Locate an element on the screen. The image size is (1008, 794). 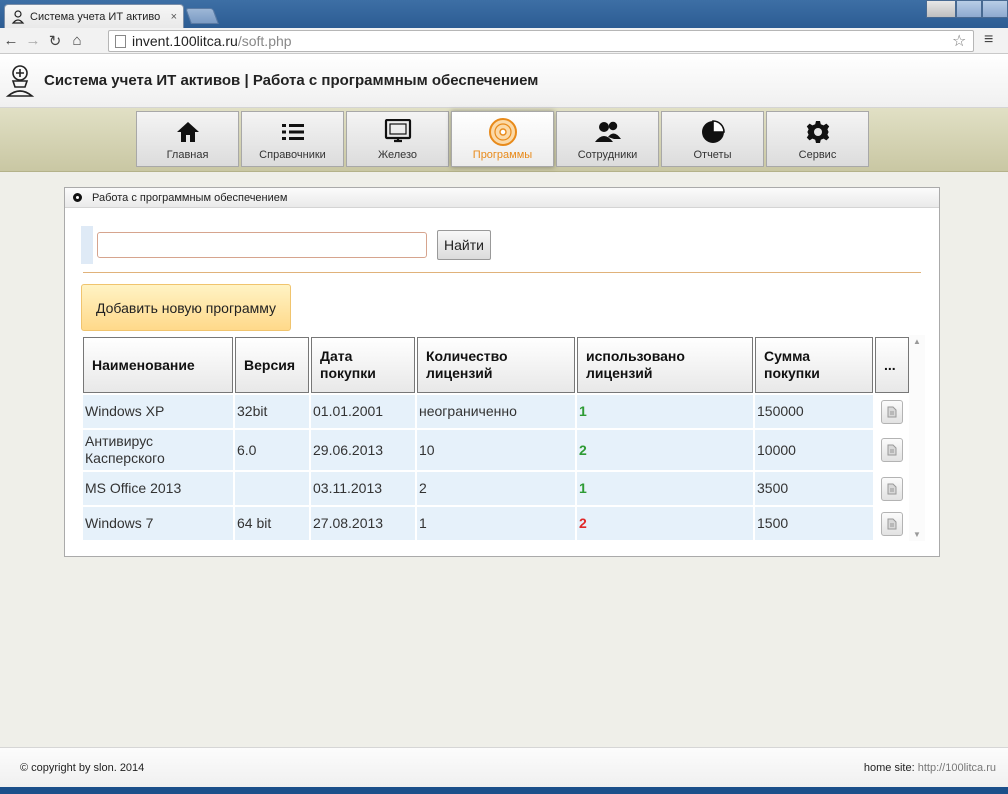
close-window-button is located at coordinates (995, 9).